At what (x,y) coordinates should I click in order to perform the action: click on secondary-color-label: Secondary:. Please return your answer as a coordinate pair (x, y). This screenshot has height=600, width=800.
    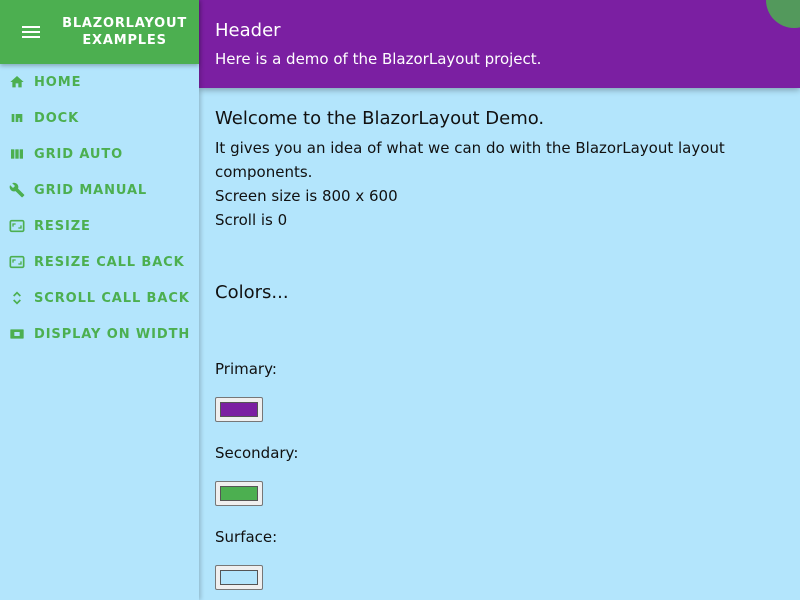
    Looking at the image, I should click on (257, 453).